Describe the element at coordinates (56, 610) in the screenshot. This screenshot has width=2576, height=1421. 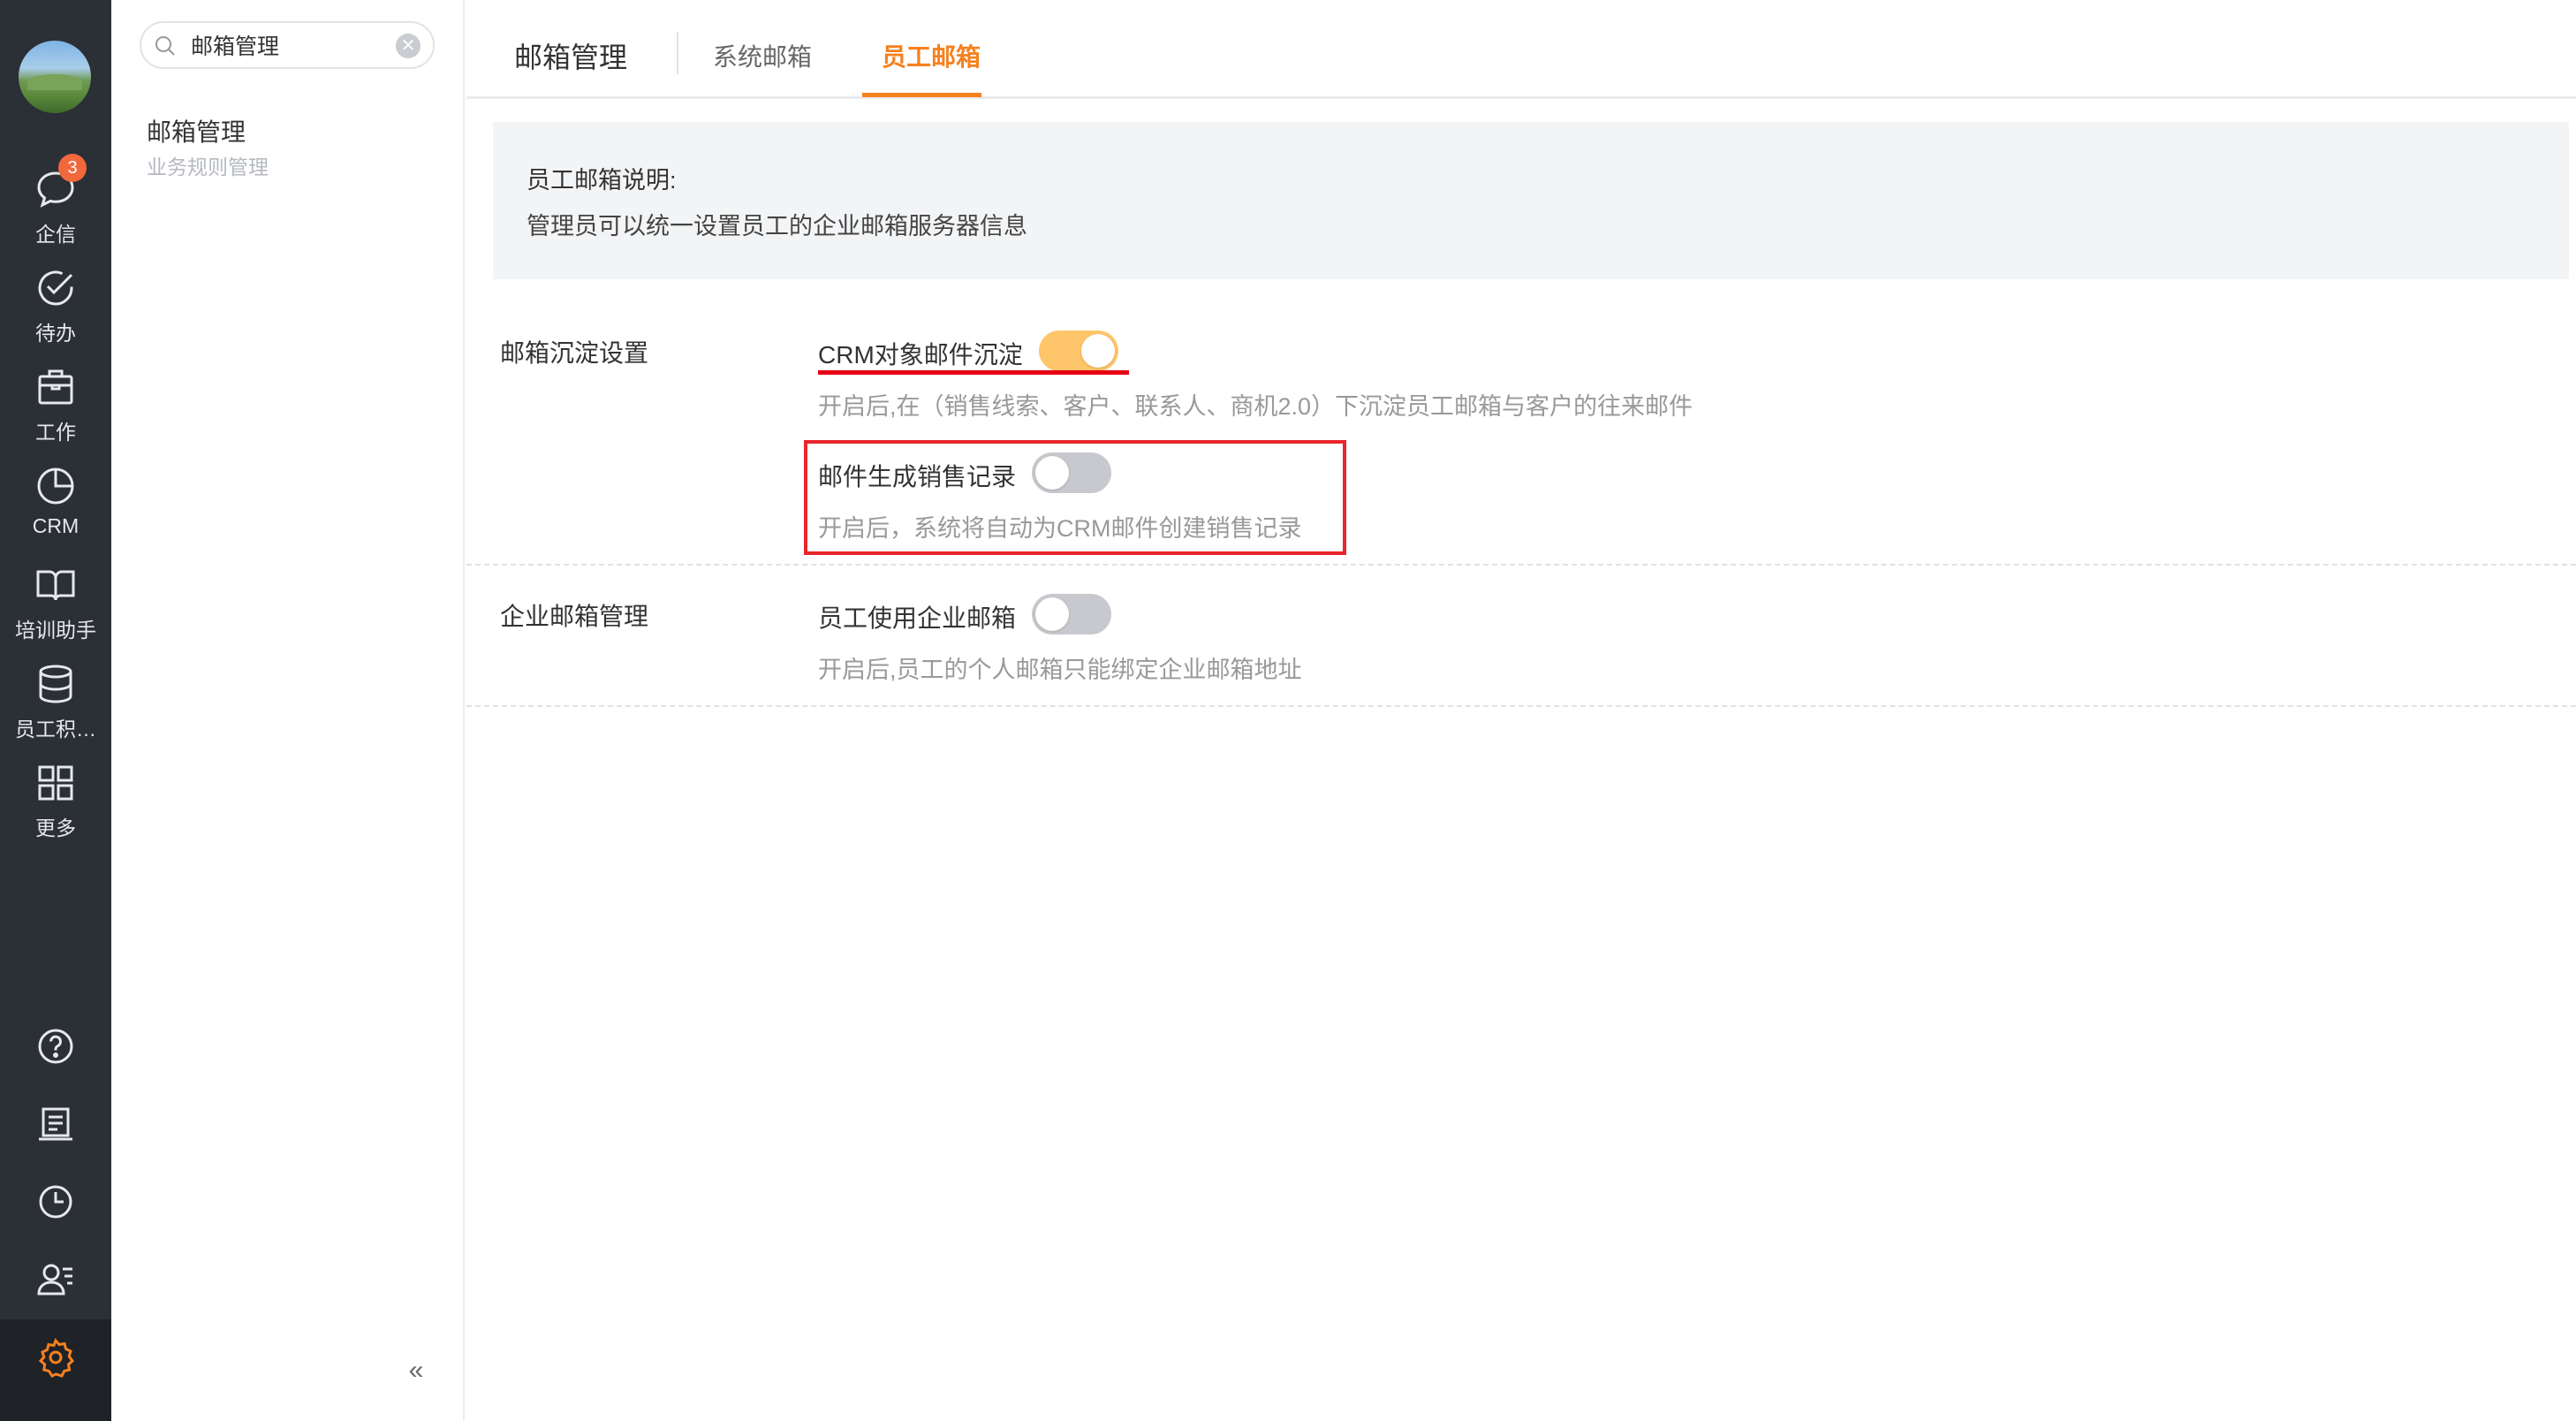
I see `sidebar-item-training: 培训助手` at that location.